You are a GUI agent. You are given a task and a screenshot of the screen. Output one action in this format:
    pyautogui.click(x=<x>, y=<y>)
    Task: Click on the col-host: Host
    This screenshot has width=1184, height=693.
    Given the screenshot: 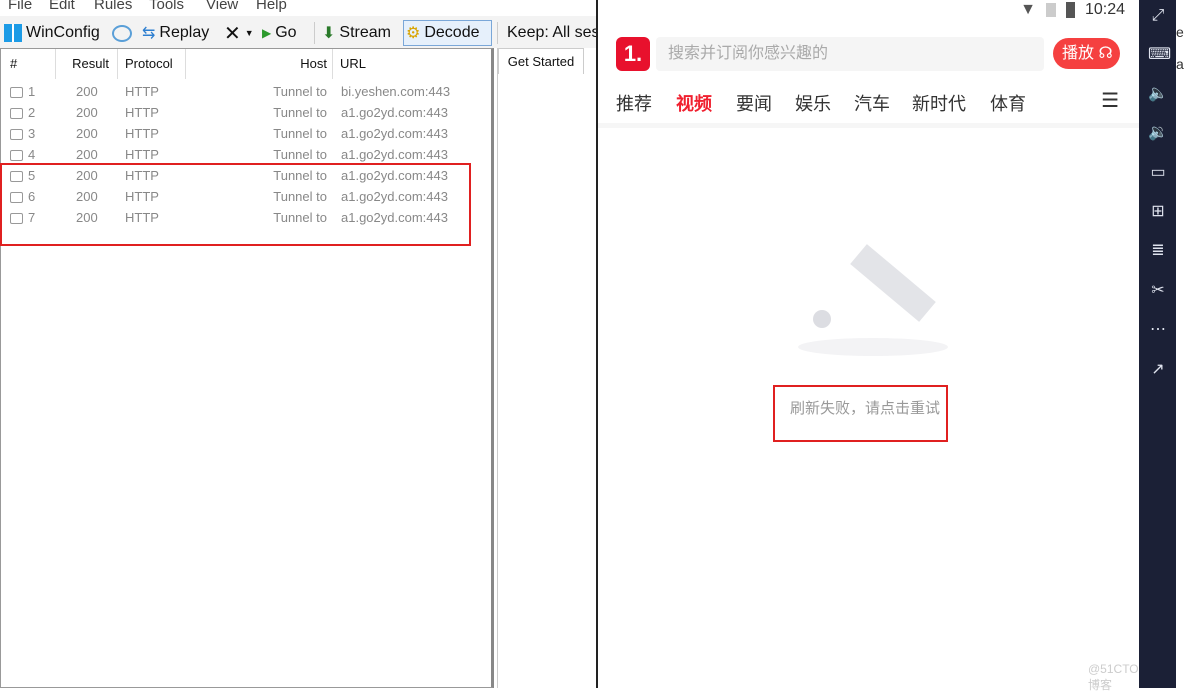 What is the action you would take?
    pyautogui.click(x=259, y=64)
    